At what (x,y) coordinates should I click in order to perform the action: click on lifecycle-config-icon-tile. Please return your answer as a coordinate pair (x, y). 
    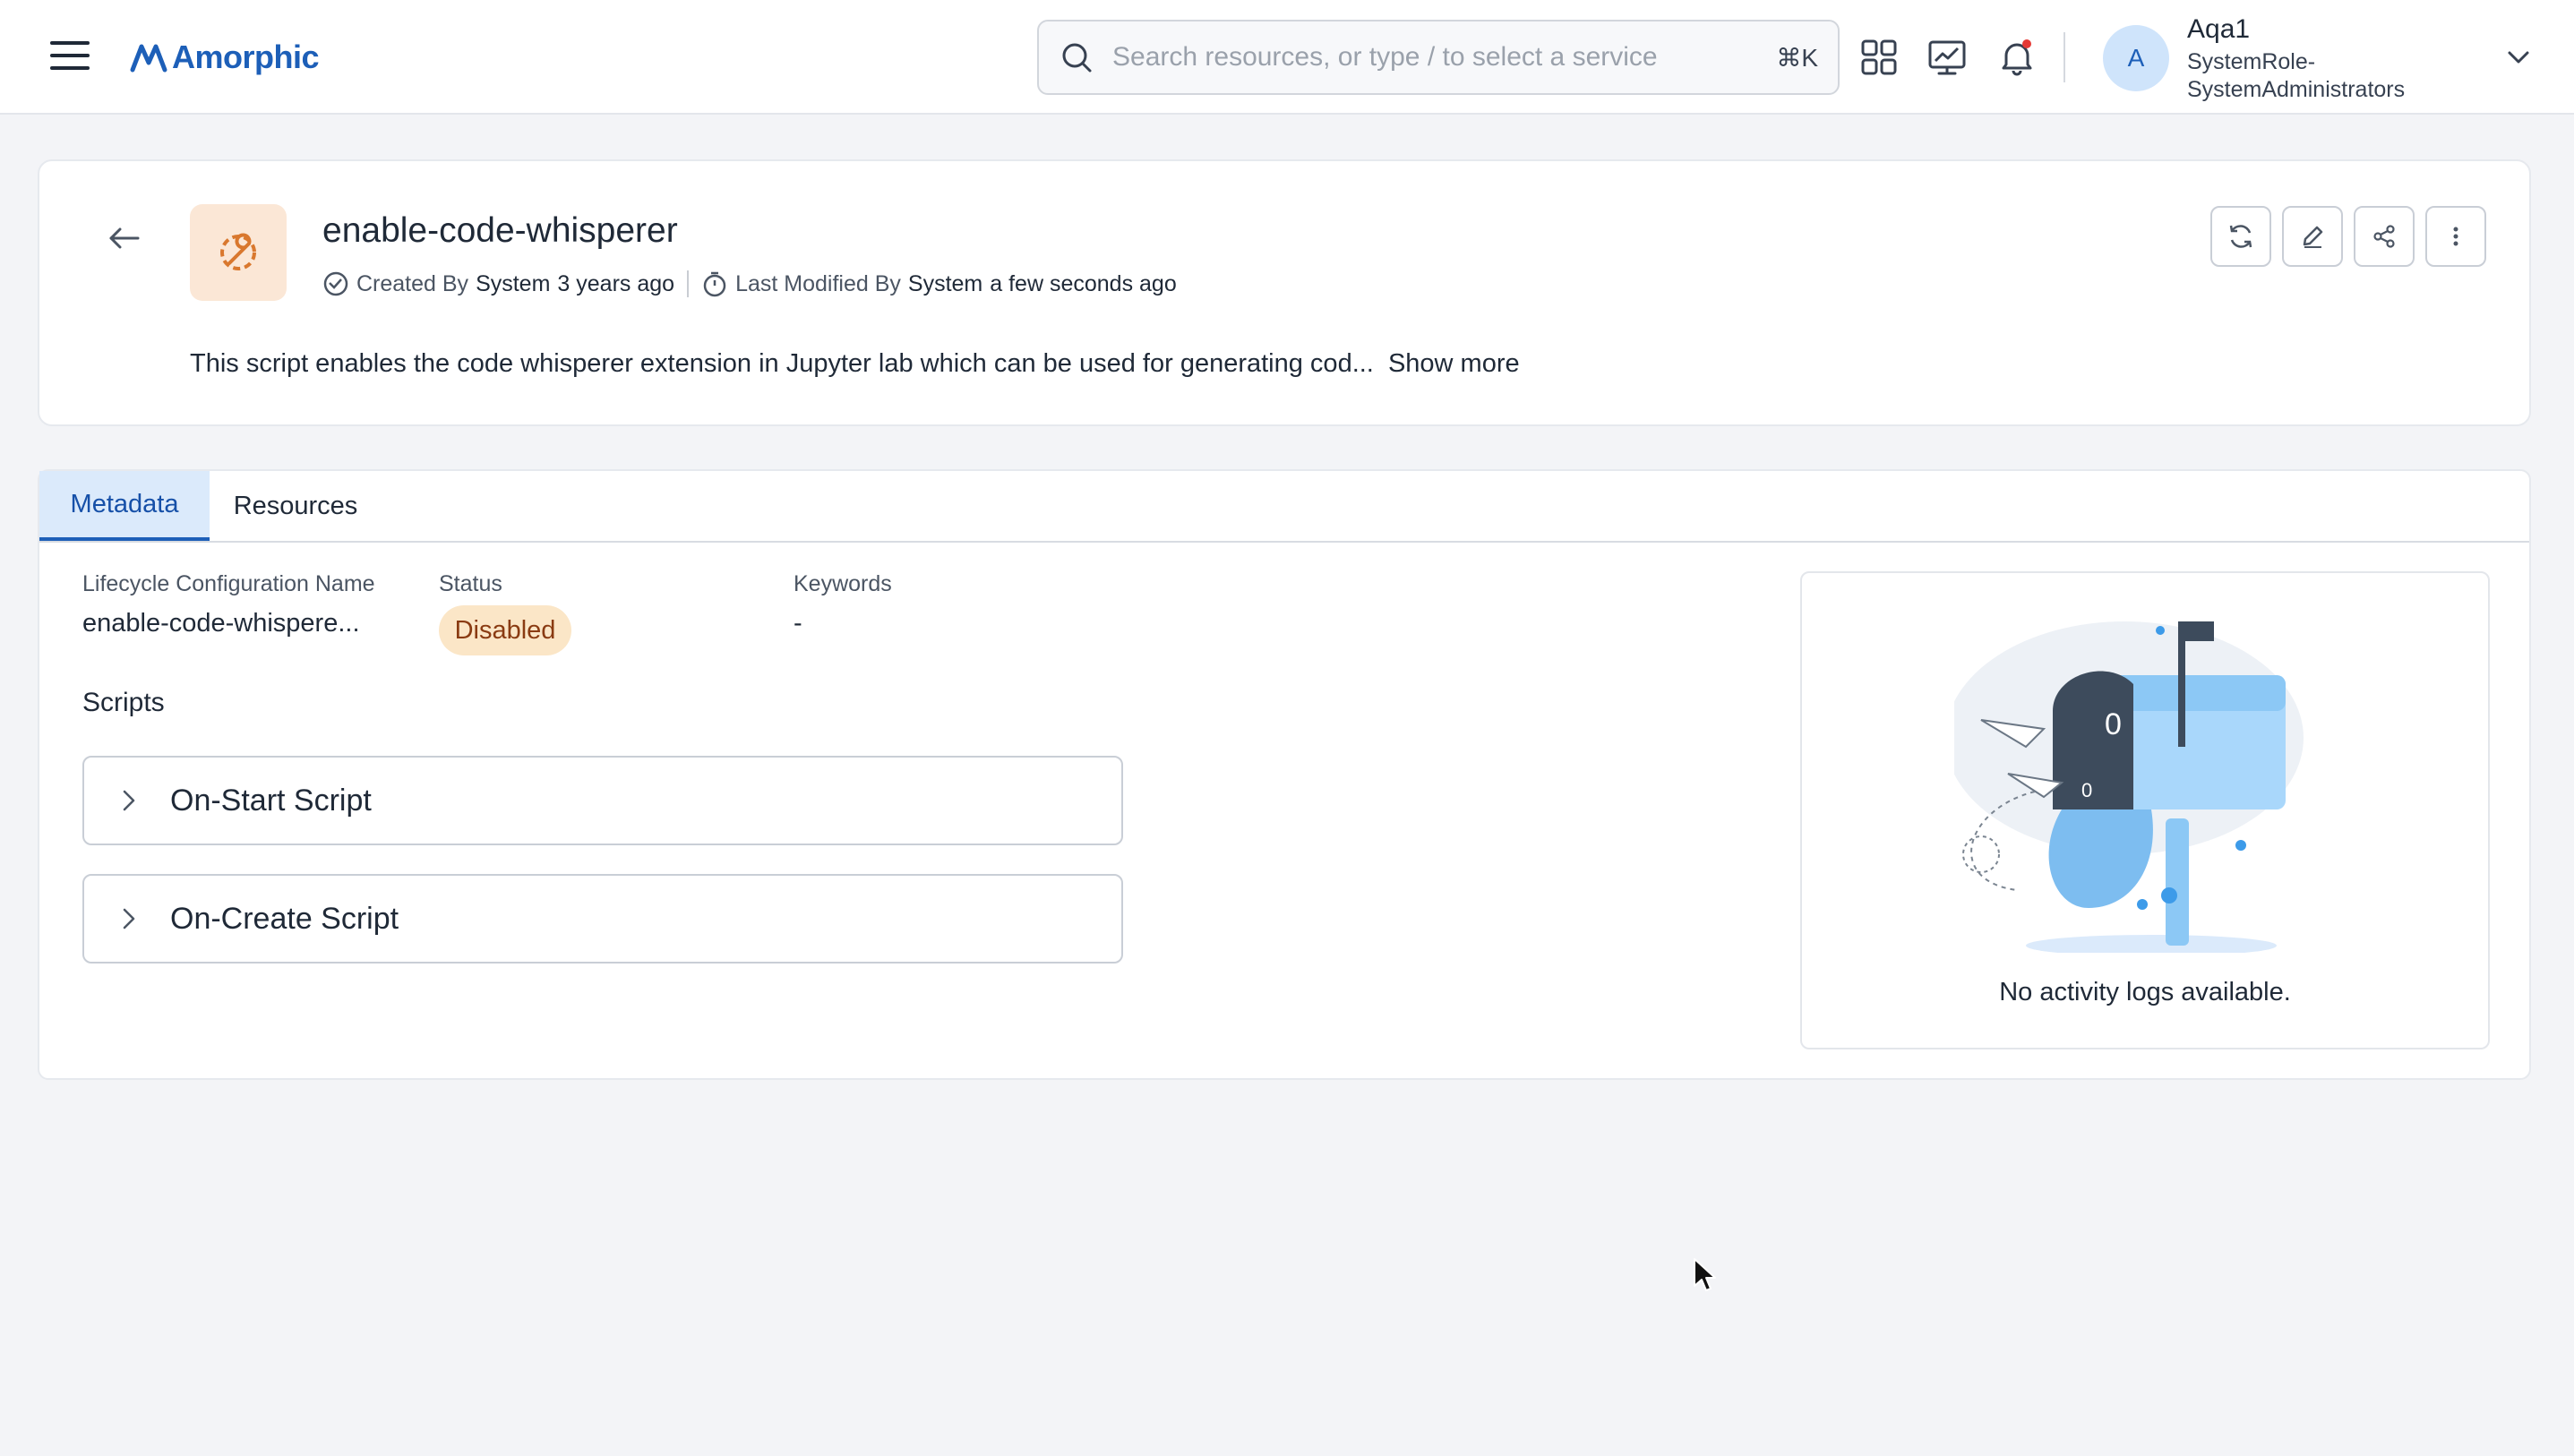
    Looking at the image, I should click on (238, 252).